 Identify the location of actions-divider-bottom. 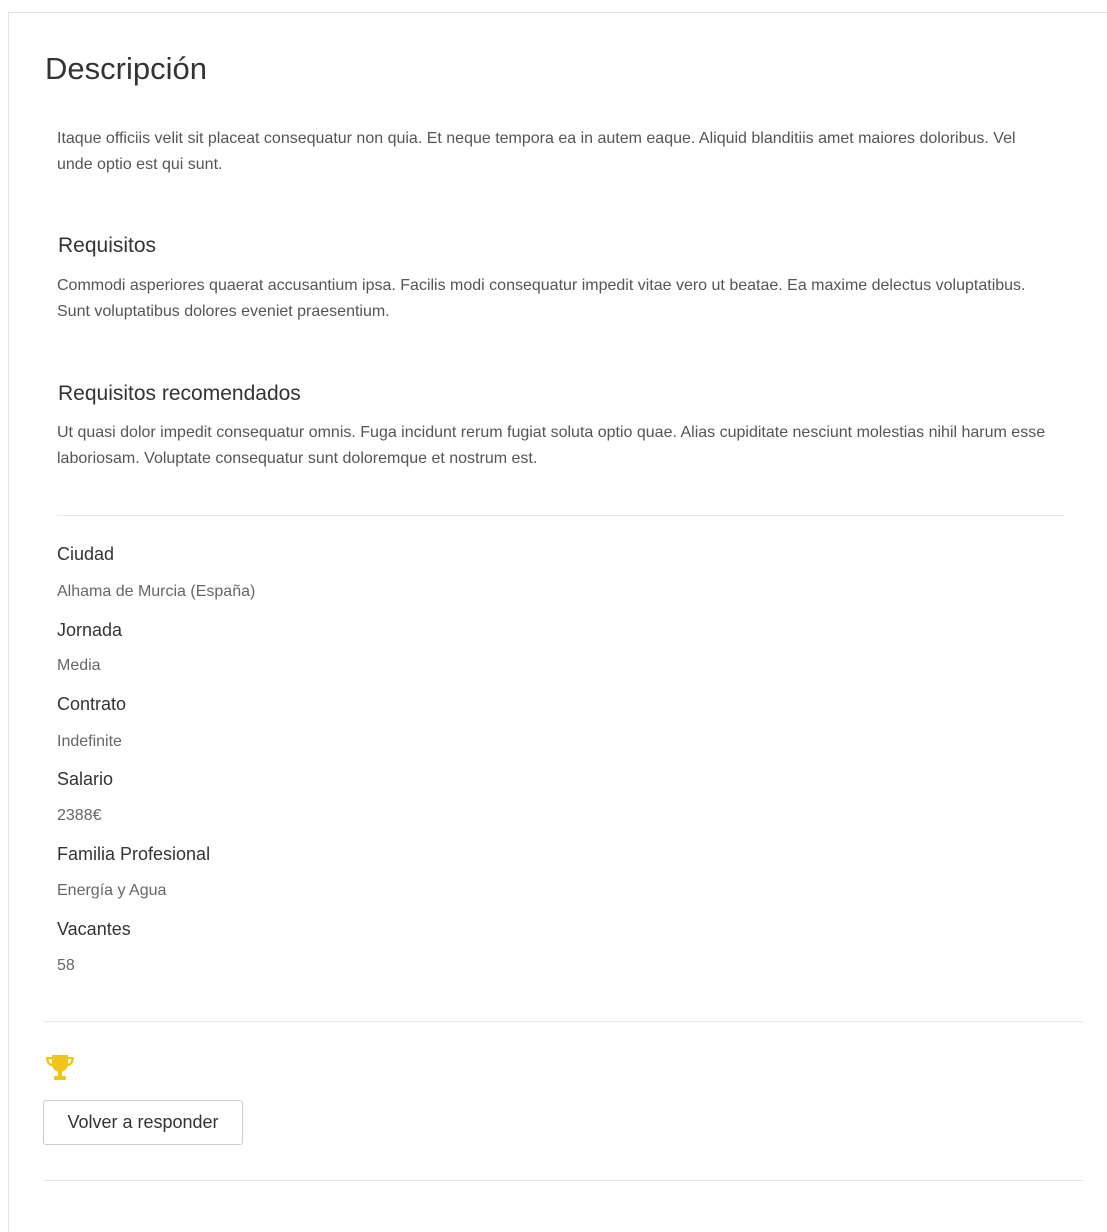
(563, 1180).